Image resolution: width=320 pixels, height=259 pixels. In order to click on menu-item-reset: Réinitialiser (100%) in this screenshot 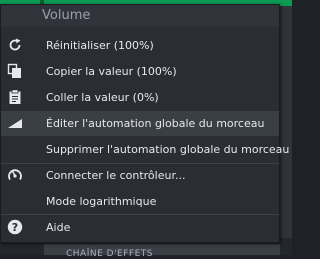, I will do `click(140, 45)`.